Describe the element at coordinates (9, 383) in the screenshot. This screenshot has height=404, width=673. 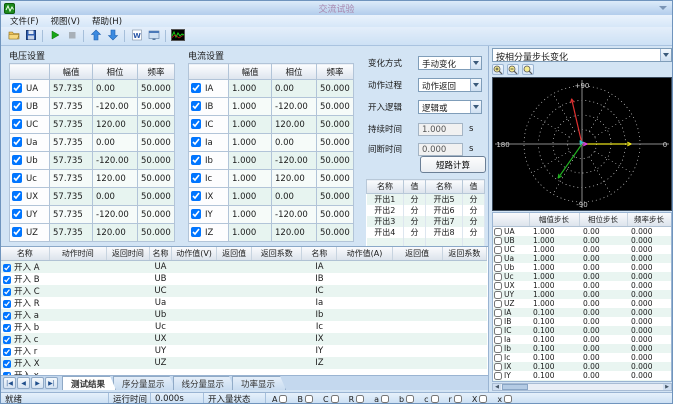
I see `nav-first-button: |◀` at that location.